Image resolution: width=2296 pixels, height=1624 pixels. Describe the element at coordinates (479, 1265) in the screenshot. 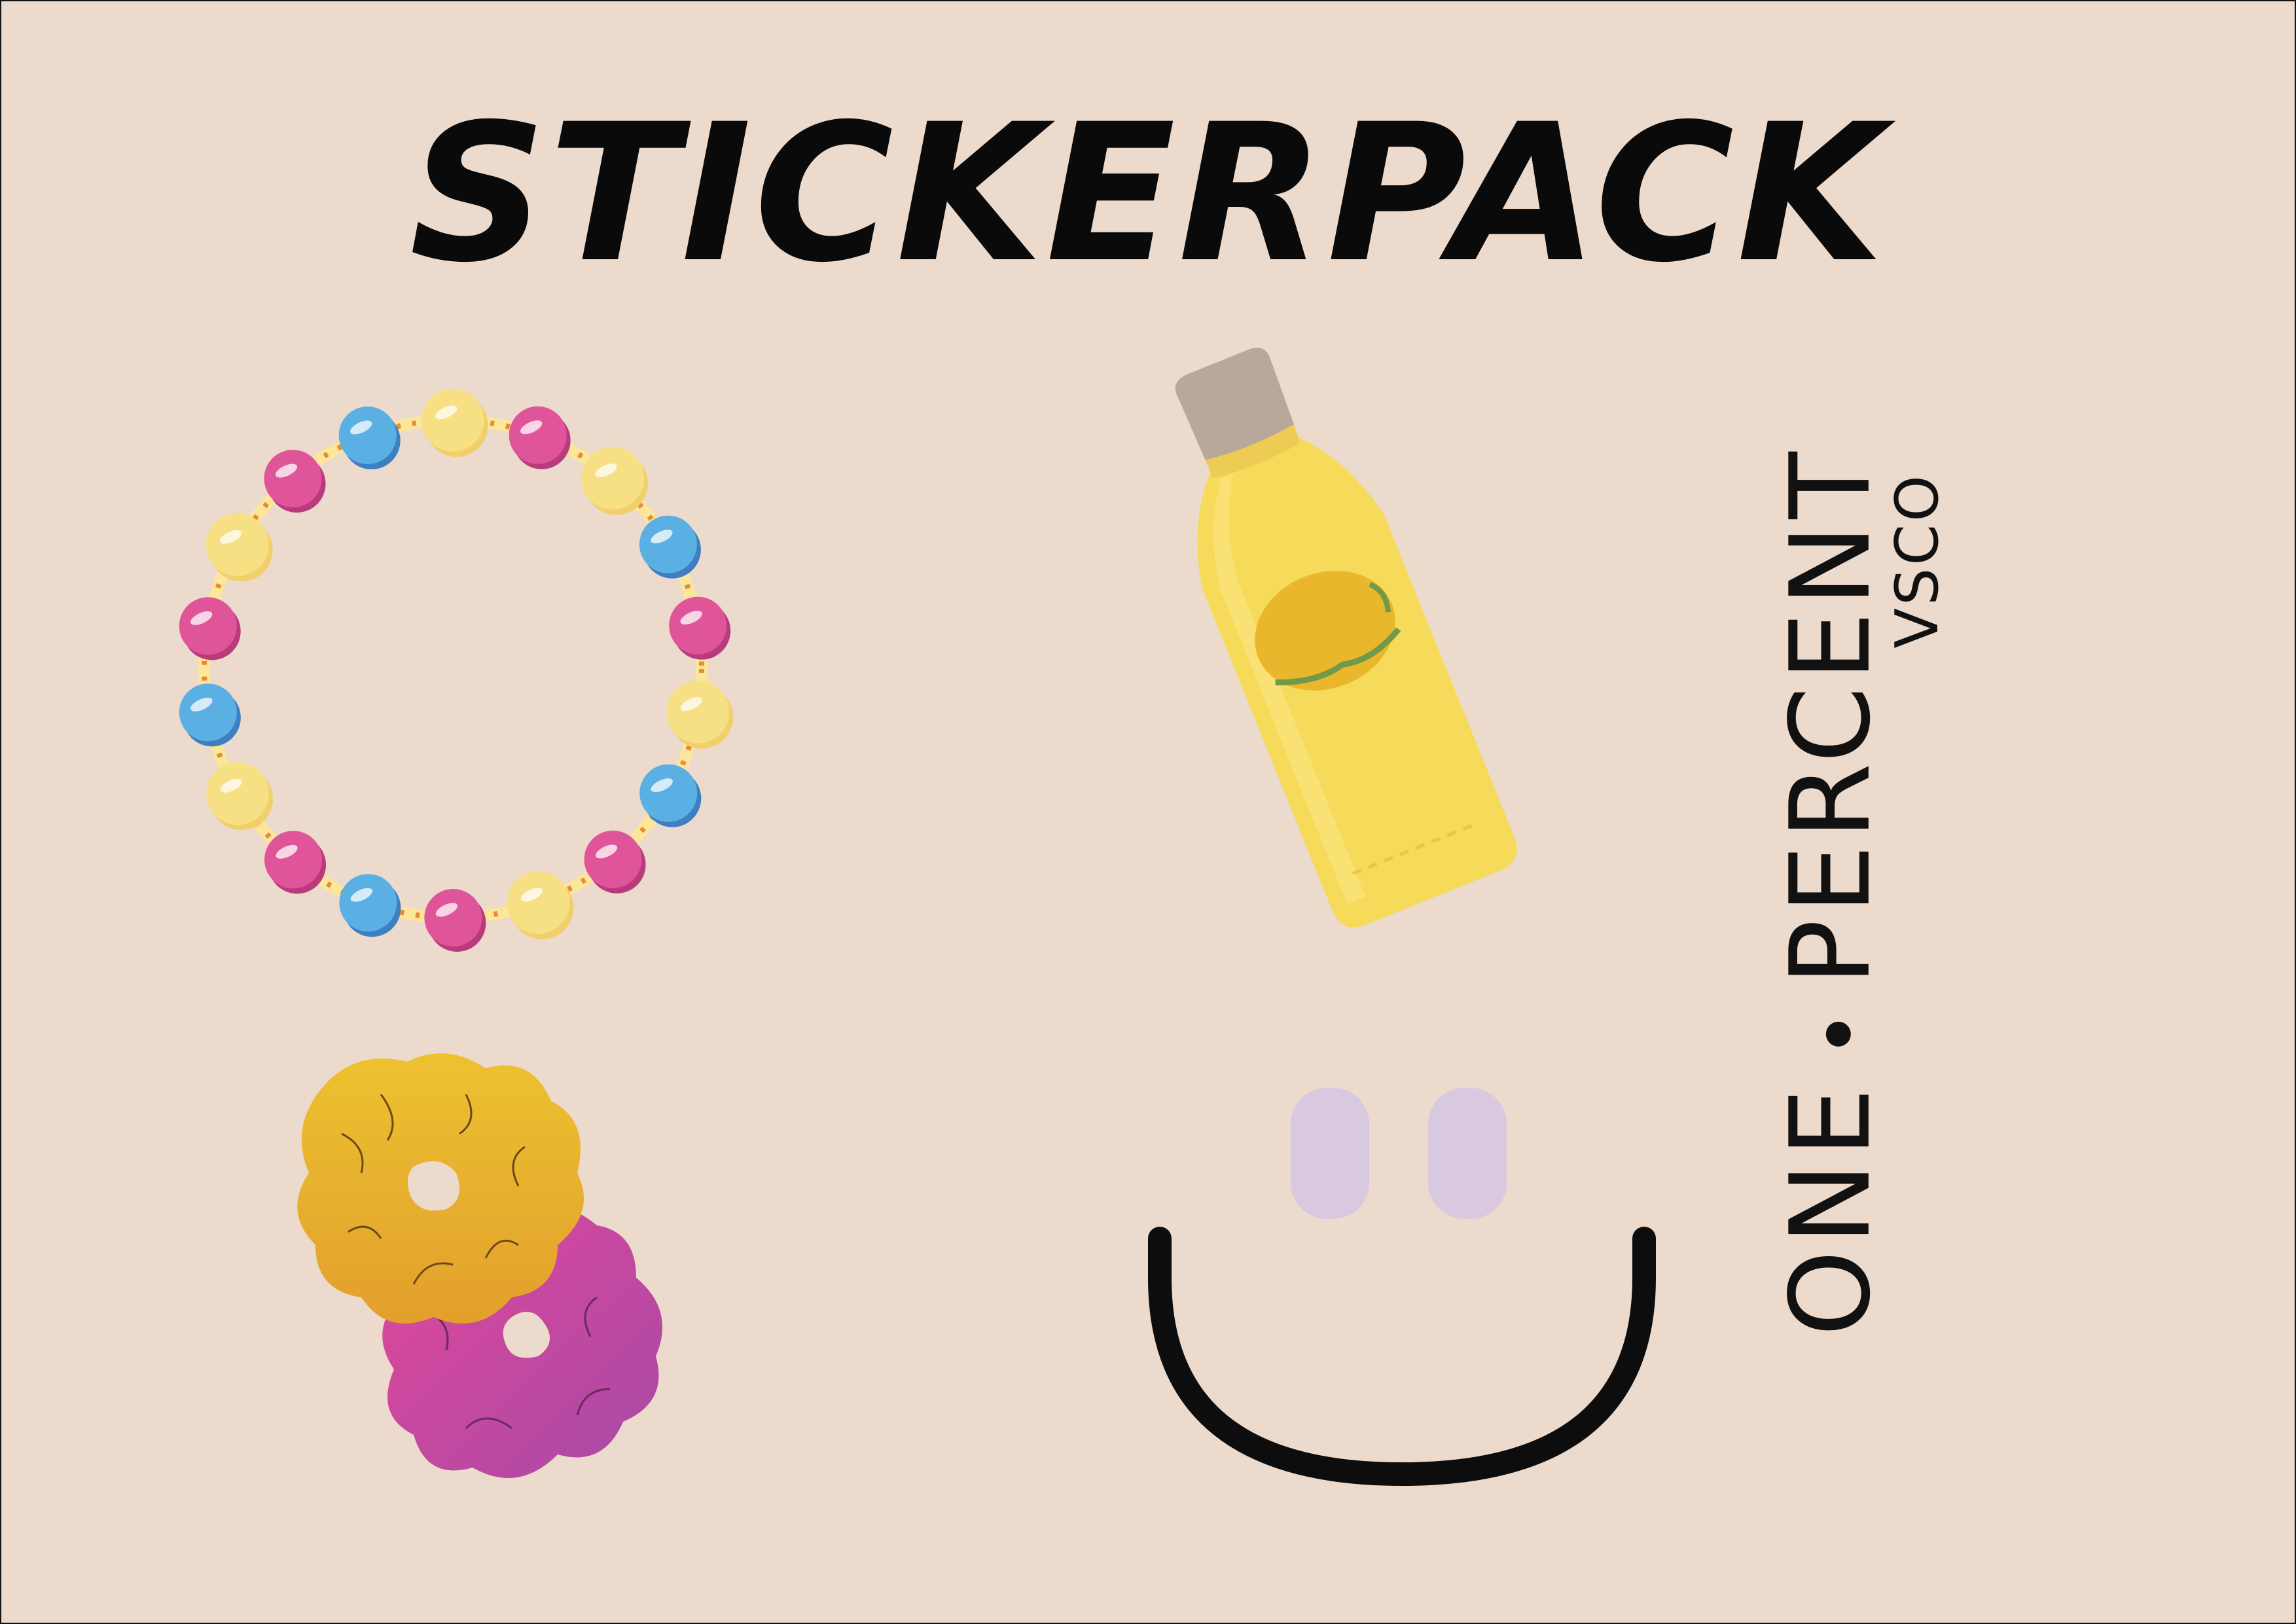

I see `scrunchie-icon` at that location.